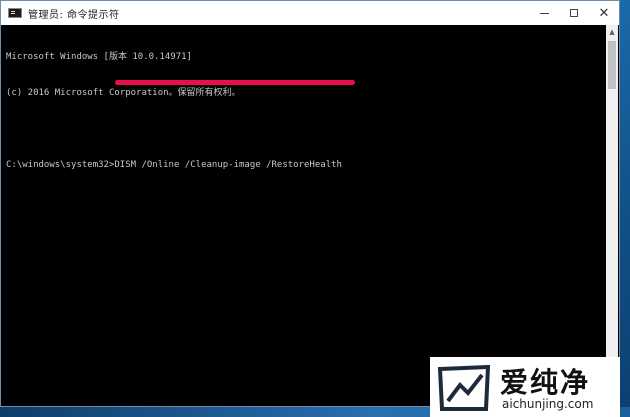  What do you see at coordinates (123, 93) in the screenshot?
I see `console-line-copyright: (c) 2016 Microsoft Corporation。保留所有权利。` at bounding box center [123, 93].